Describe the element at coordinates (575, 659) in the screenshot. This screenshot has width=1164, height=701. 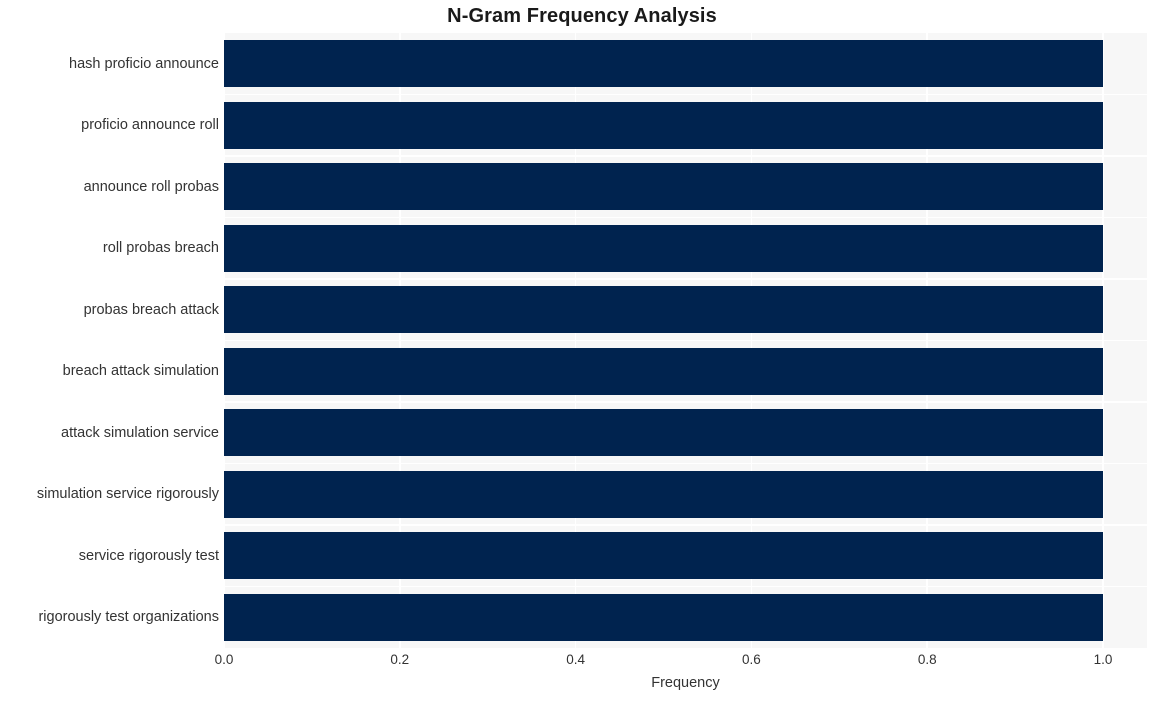
I see `x-axis-tick-label: 0.4` at that location.